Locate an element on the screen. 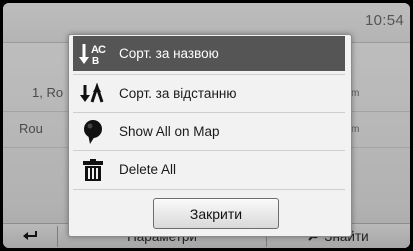 The height and width of the screenshot is (251, 413). trash-icon is located at coordinates (93, 169).